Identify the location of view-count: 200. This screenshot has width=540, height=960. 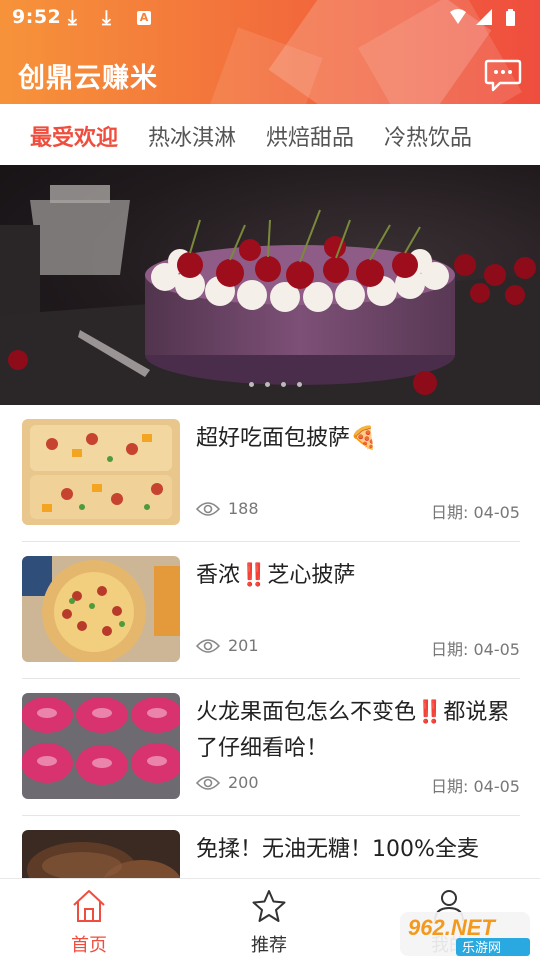
(227, 782).